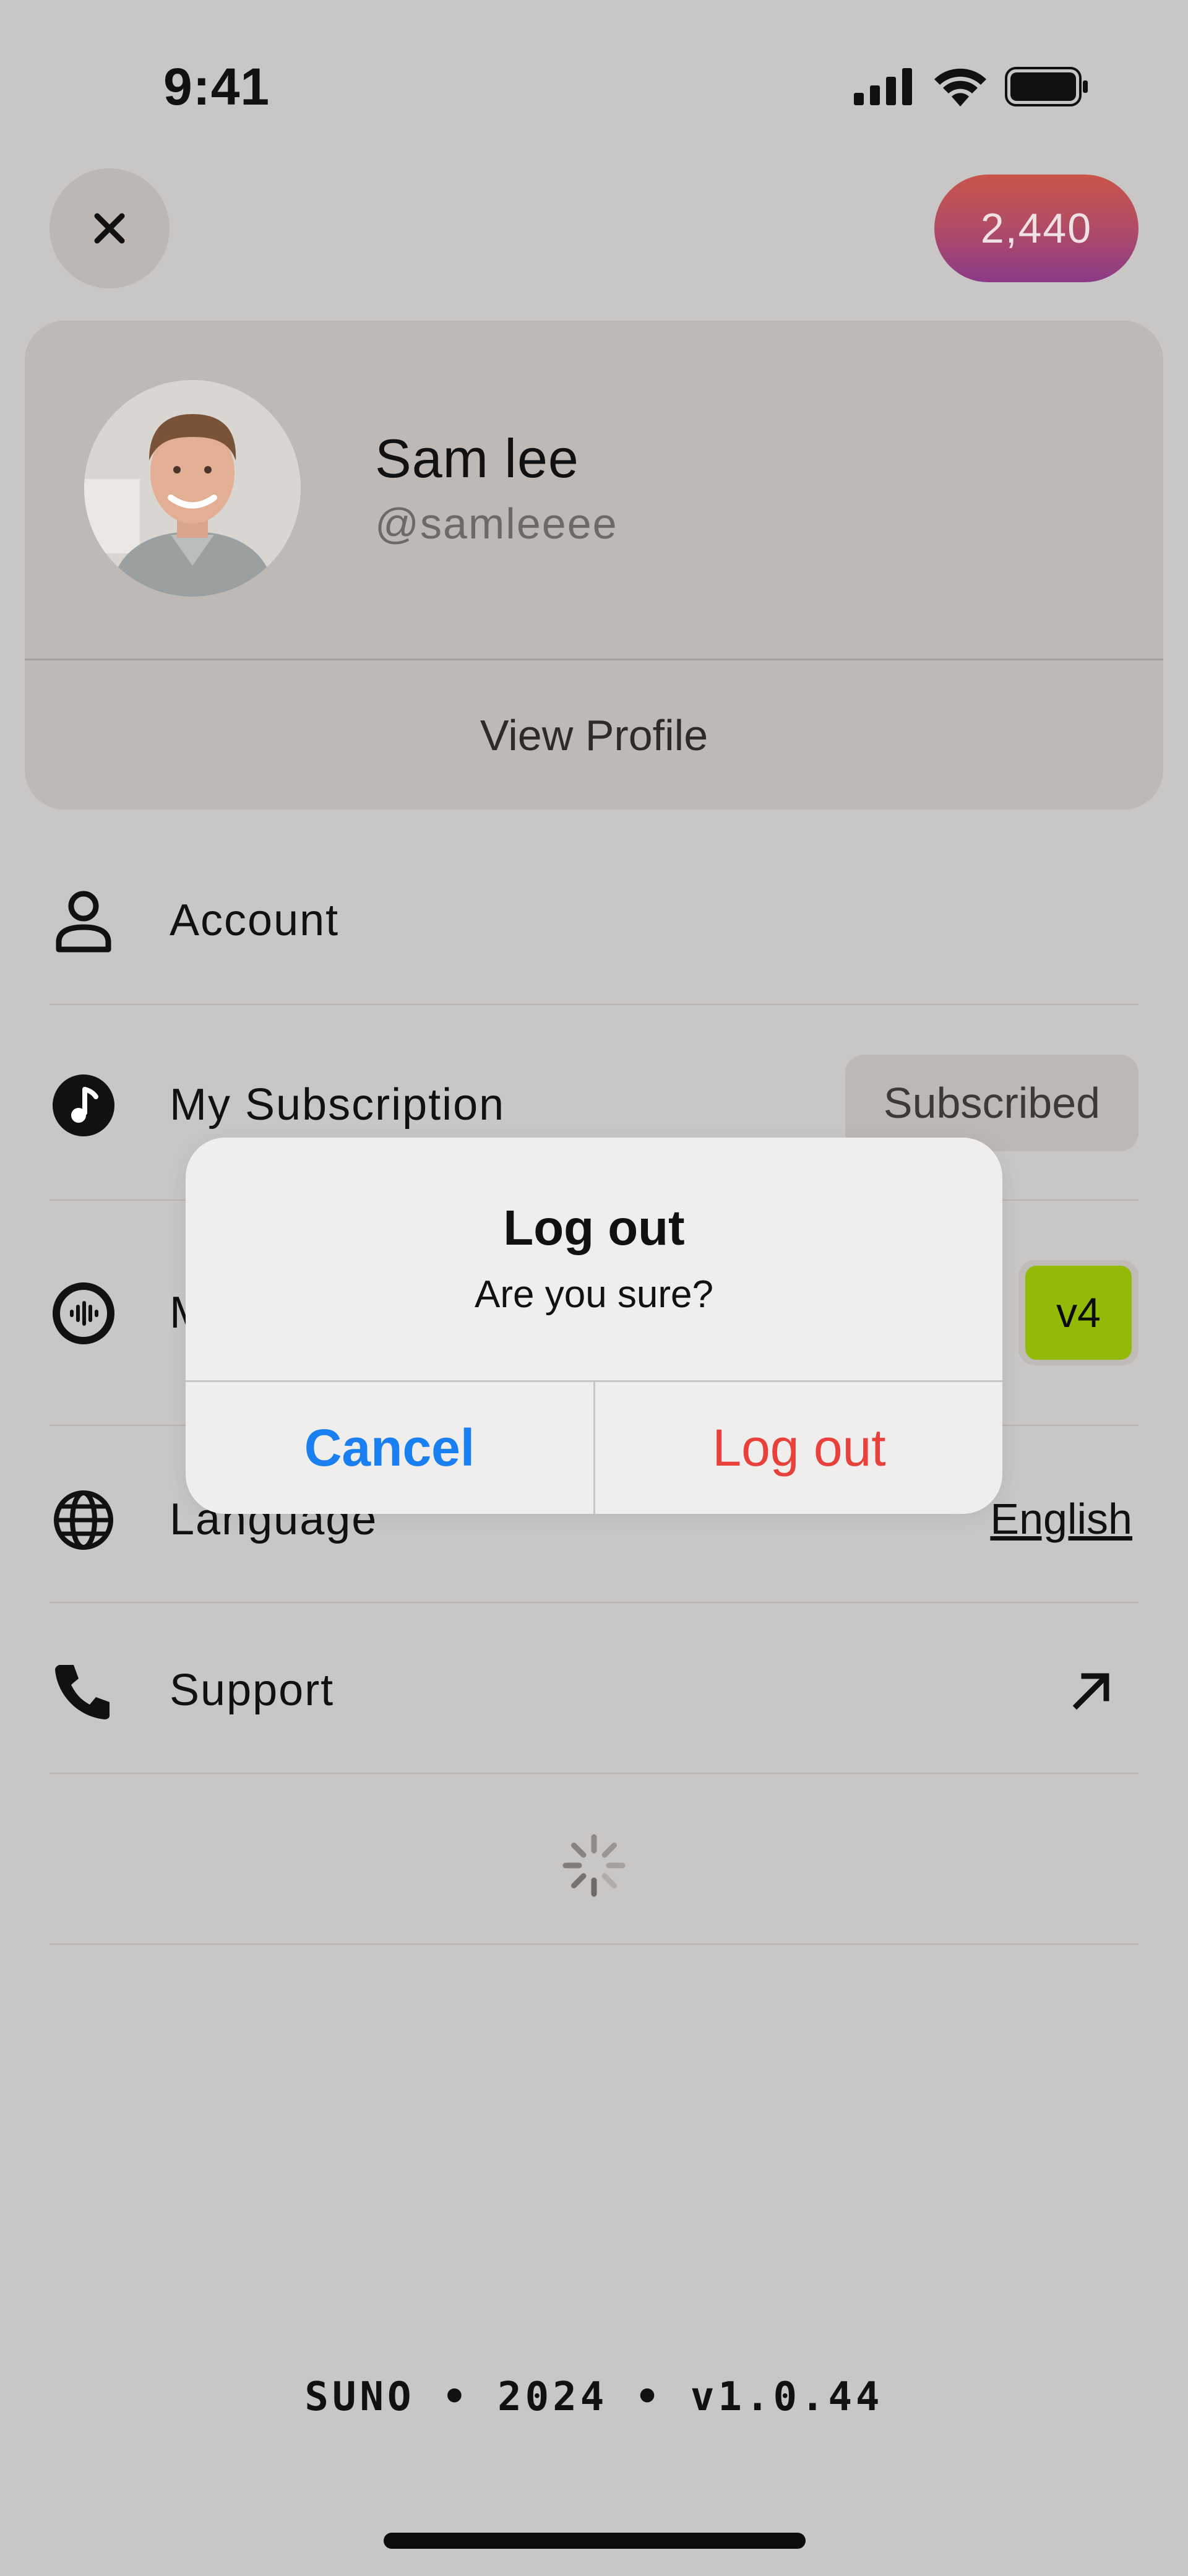 This screenshot has width=1188, height=2576. I want to click on profile-name: Sam lee, so click(477, 458).